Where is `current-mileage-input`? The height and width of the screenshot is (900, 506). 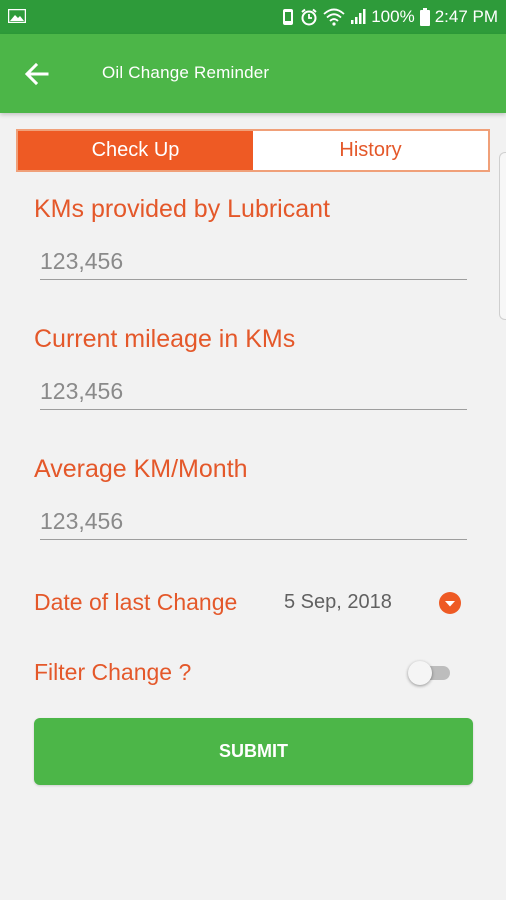 current-mileage-input is located at coordinates (253, 391).